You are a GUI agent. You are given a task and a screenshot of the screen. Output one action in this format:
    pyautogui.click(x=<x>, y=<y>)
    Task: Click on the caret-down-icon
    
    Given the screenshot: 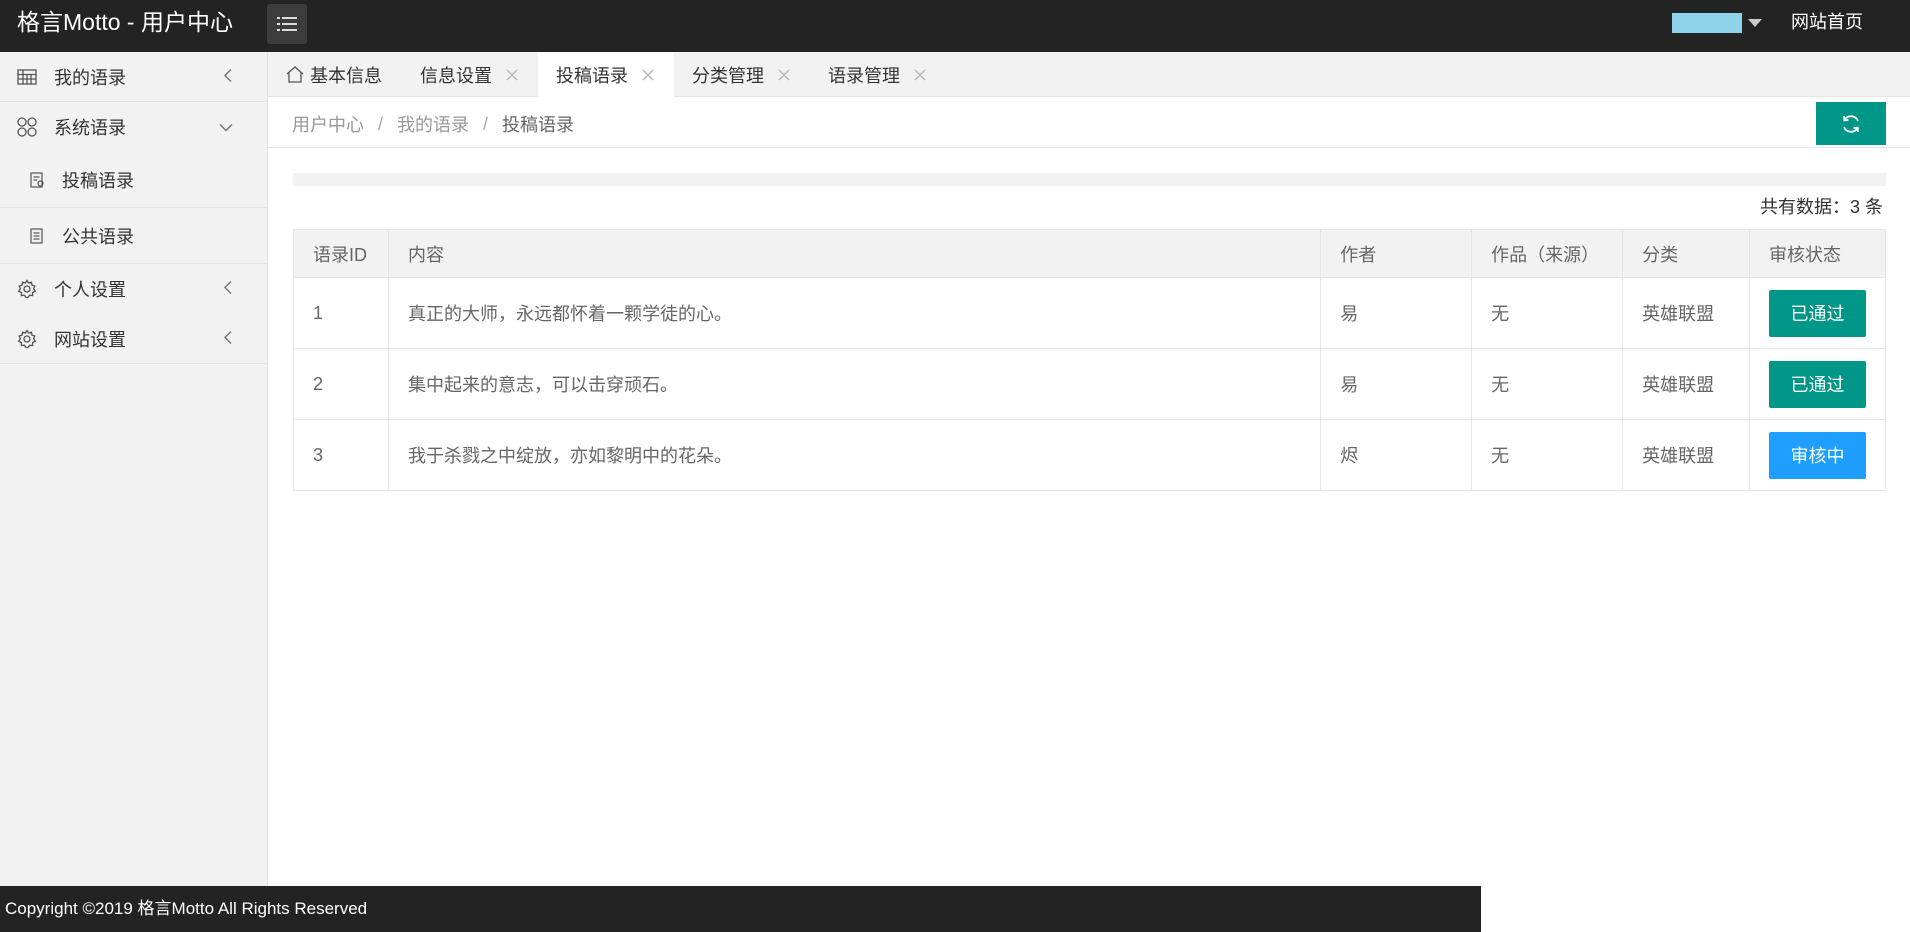 What is the action you would take?
    pyautogui.click(x=1755, y=23)
    